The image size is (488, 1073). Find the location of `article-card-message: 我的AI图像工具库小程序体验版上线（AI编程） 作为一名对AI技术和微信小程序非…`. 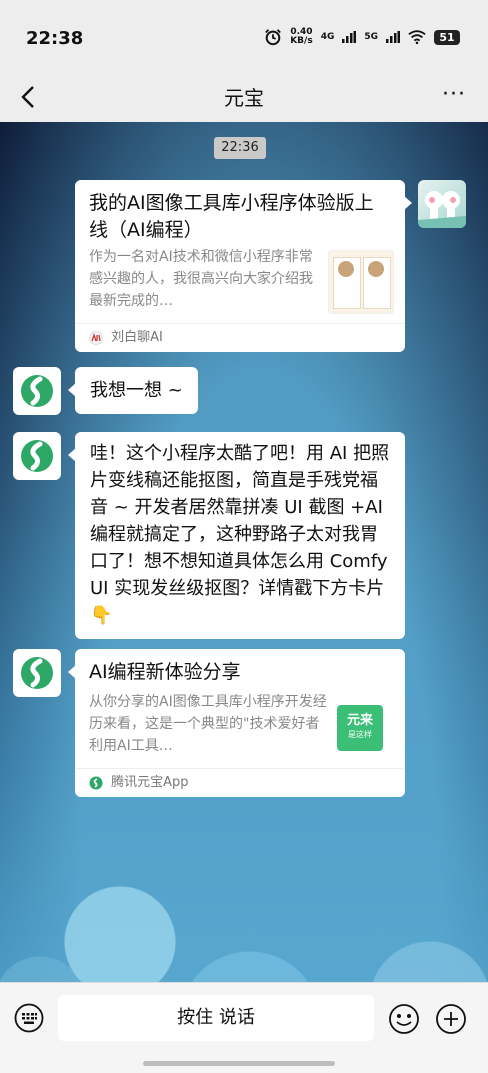

article-card-message: 我的AI图像工具库小程序体验版上线（AI编程） 作为一名对AI技术和微信小程序非… is located at coordinates (243, 266).